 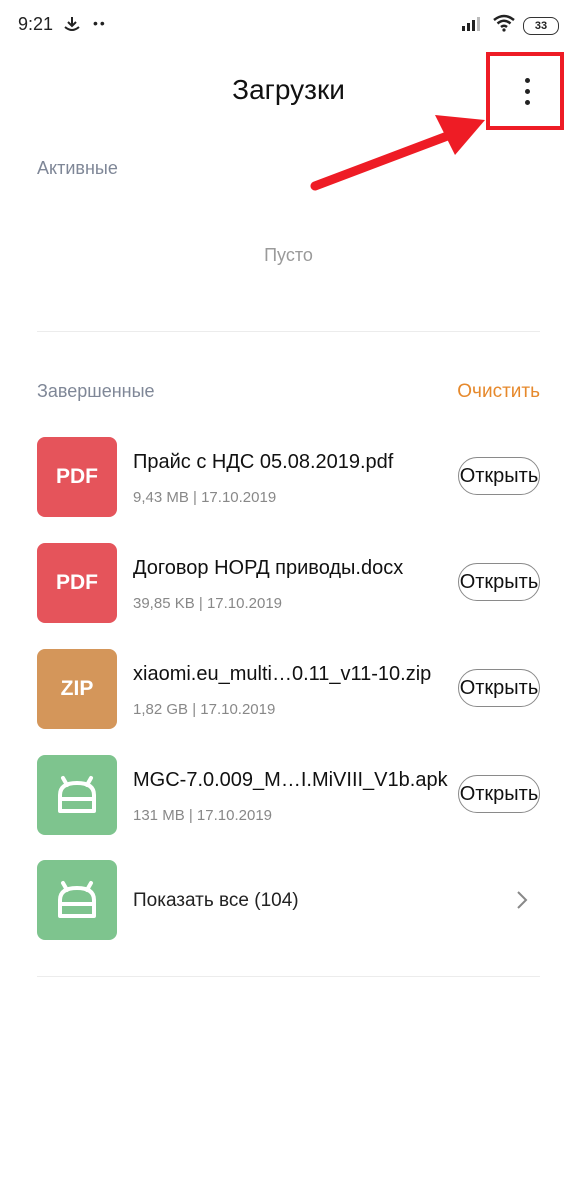 What do you see at coordinates (208, 603) in the screenshot?
I see `file-meta: 39,85 KB | 17.10.2019` at bounding box center [208, 603].